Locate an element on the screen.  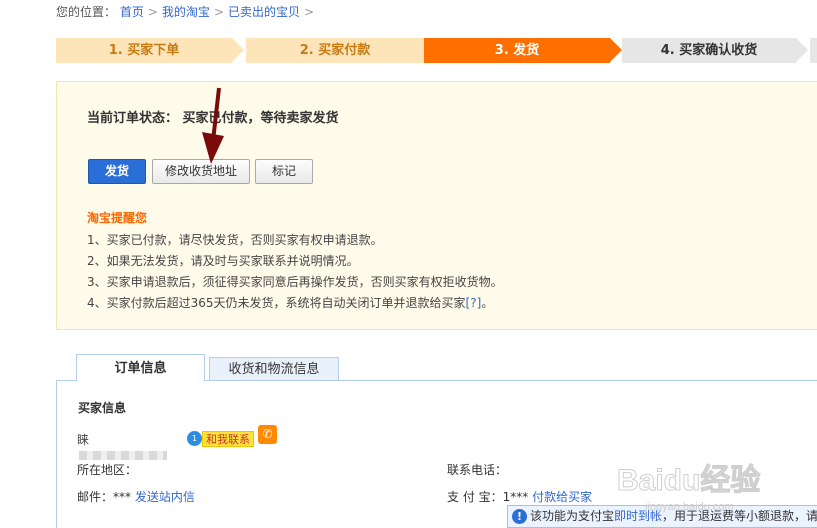
send-message-link: 发送站内信 is located at coordinates (165, 497).